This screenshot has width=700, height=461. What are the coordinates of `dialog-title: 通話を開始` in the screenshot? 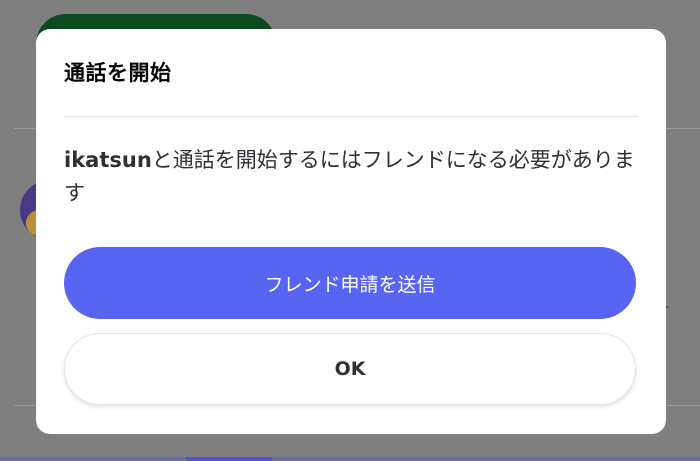 It's located at (118, 73).